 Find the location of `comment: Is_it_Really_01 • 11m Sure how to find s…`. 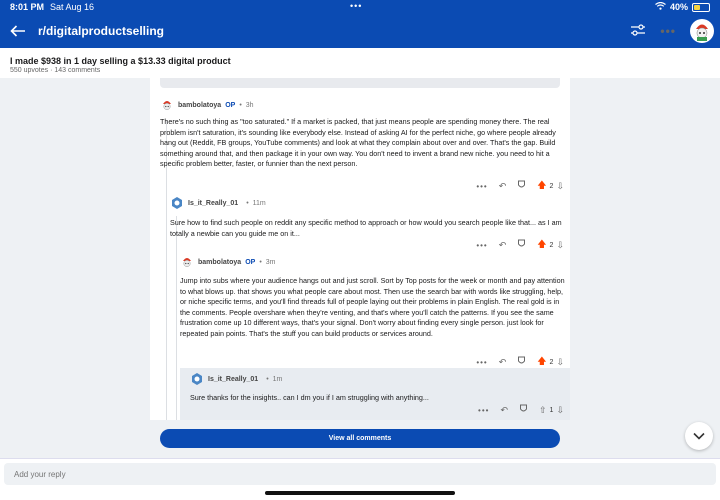

comment: Is_it_Really_01 • 11m Sure how to find s… is located at coordinates (367, 217).